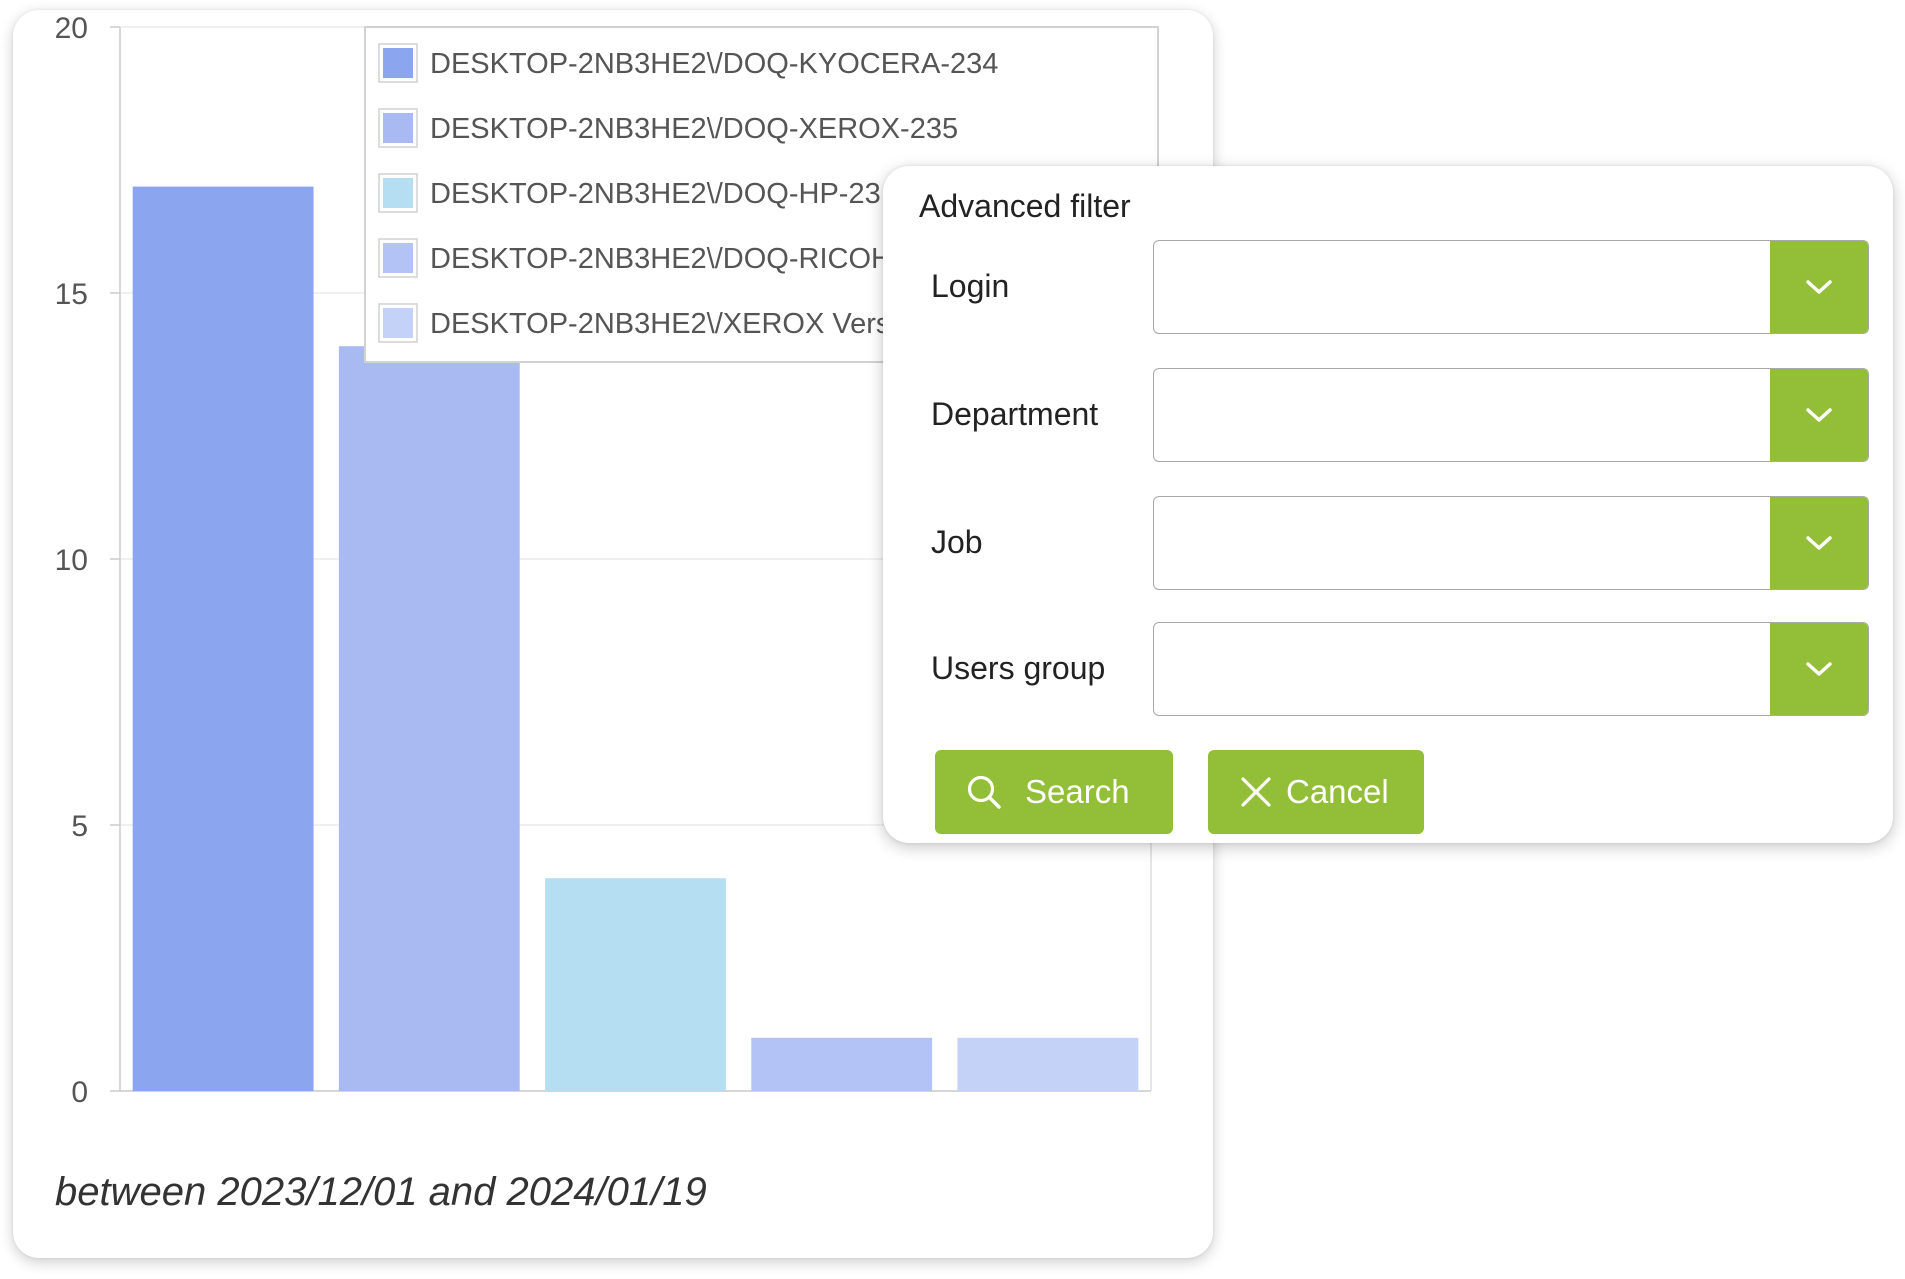 Image resolution: width=1905 pixels, height=1279 pixels. What do you see at coordinates (71, 560) in the screenshot?
I see `y-tick-label: 10` at bounding box center [71, 560].